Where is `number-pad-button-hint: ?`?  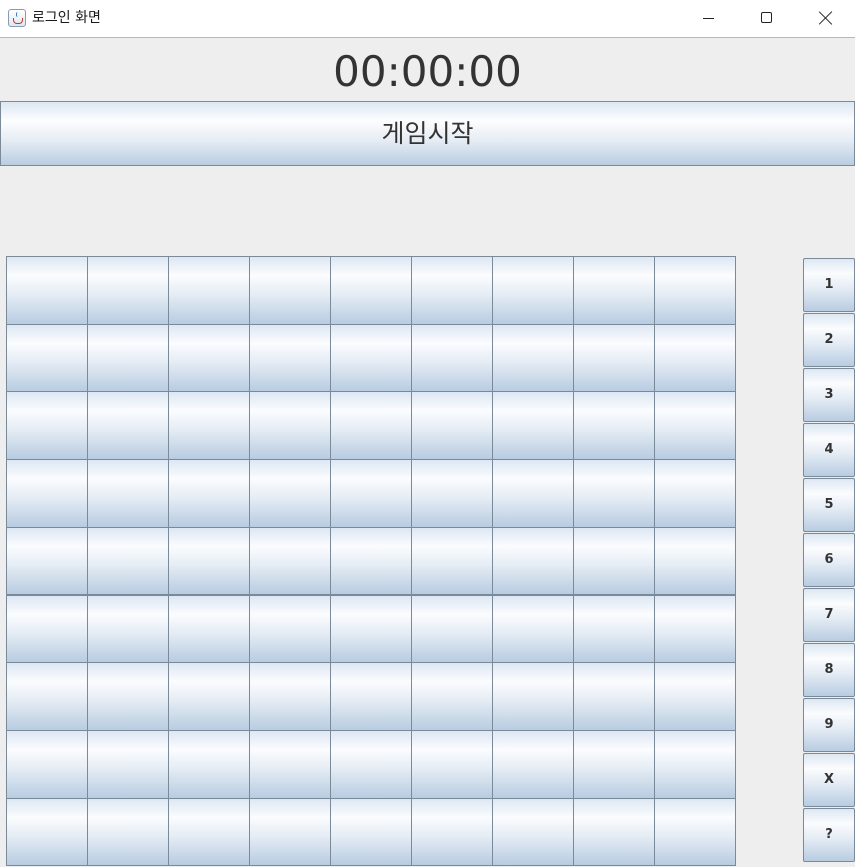 number-pad-button-hint: ? is located at coordinates (829, 835).